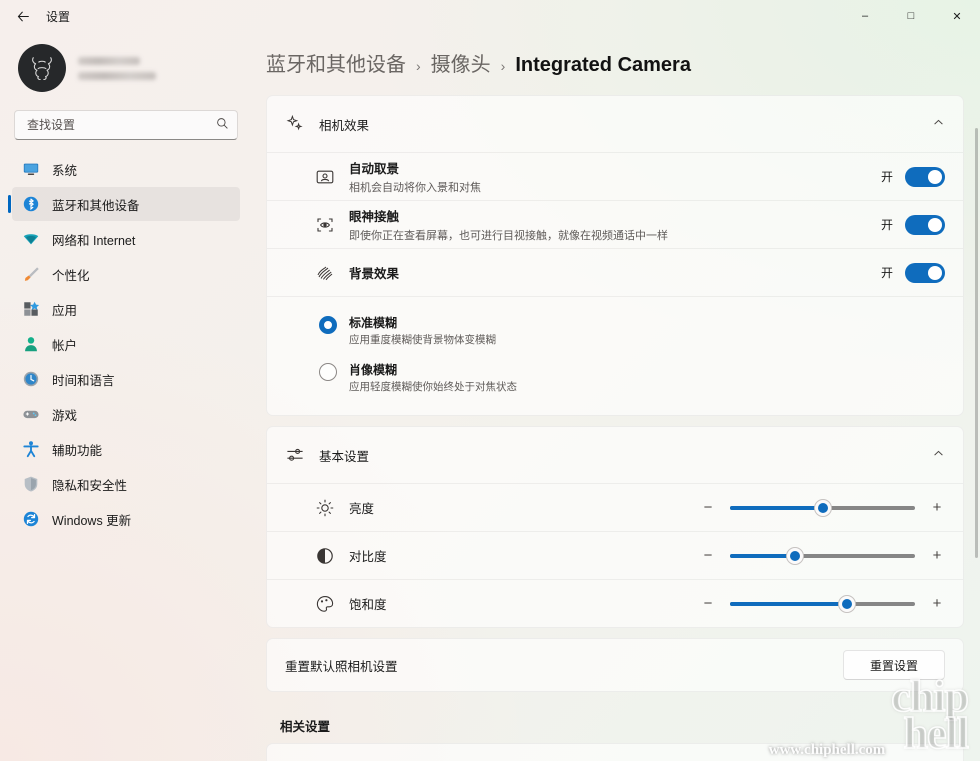 Image resolution: width=980 pixels, height=761 pixels. Describe the element at coordinates (31, 169) in the screenshot. I see `monitor-icon` at that location.